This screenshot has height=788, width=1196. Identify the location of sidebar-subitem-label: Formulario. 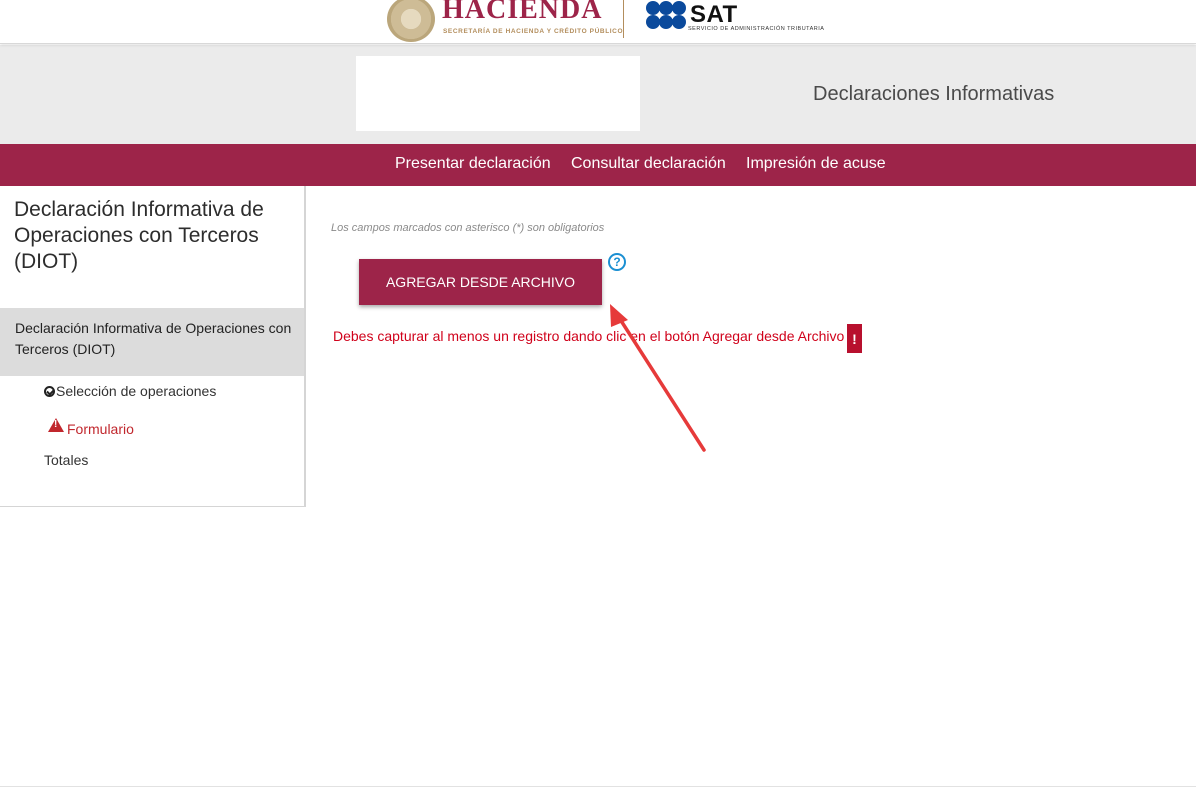
(100, 429).